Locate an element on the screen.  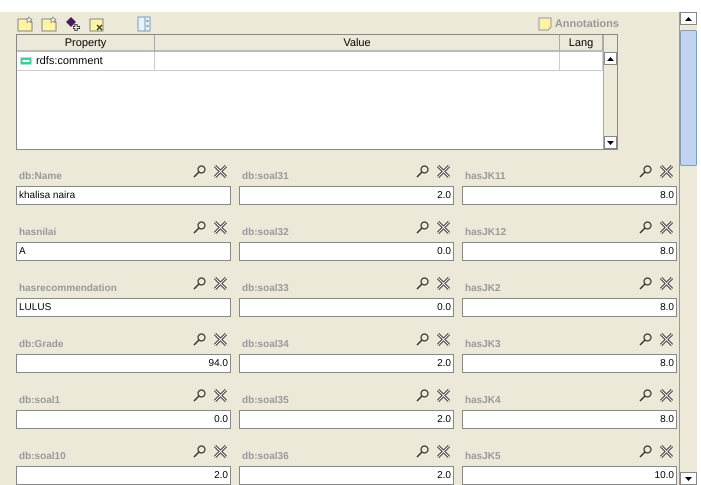
value-field: khalisa naira is located at coordinates (123, 195).